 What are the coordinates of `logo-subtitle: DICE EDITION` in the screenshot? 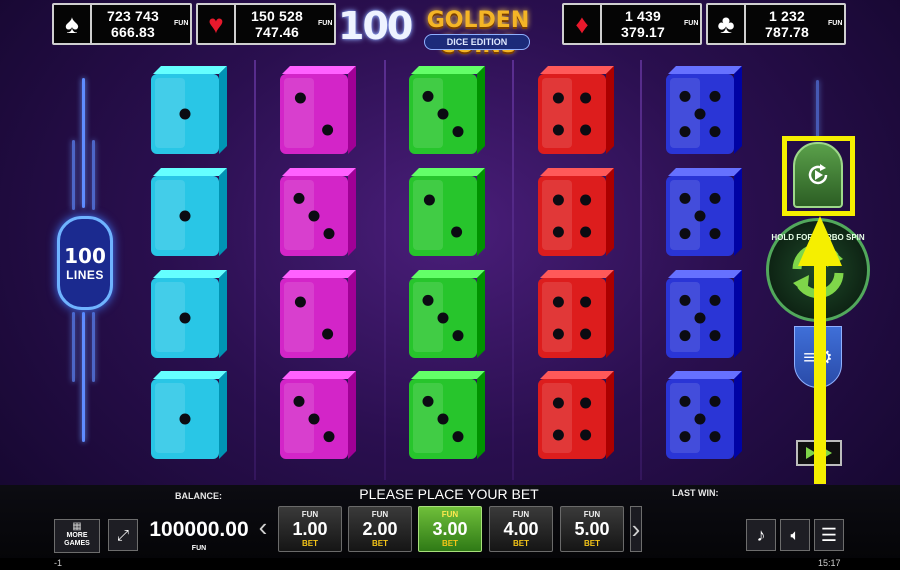 It's located at (477, 42).